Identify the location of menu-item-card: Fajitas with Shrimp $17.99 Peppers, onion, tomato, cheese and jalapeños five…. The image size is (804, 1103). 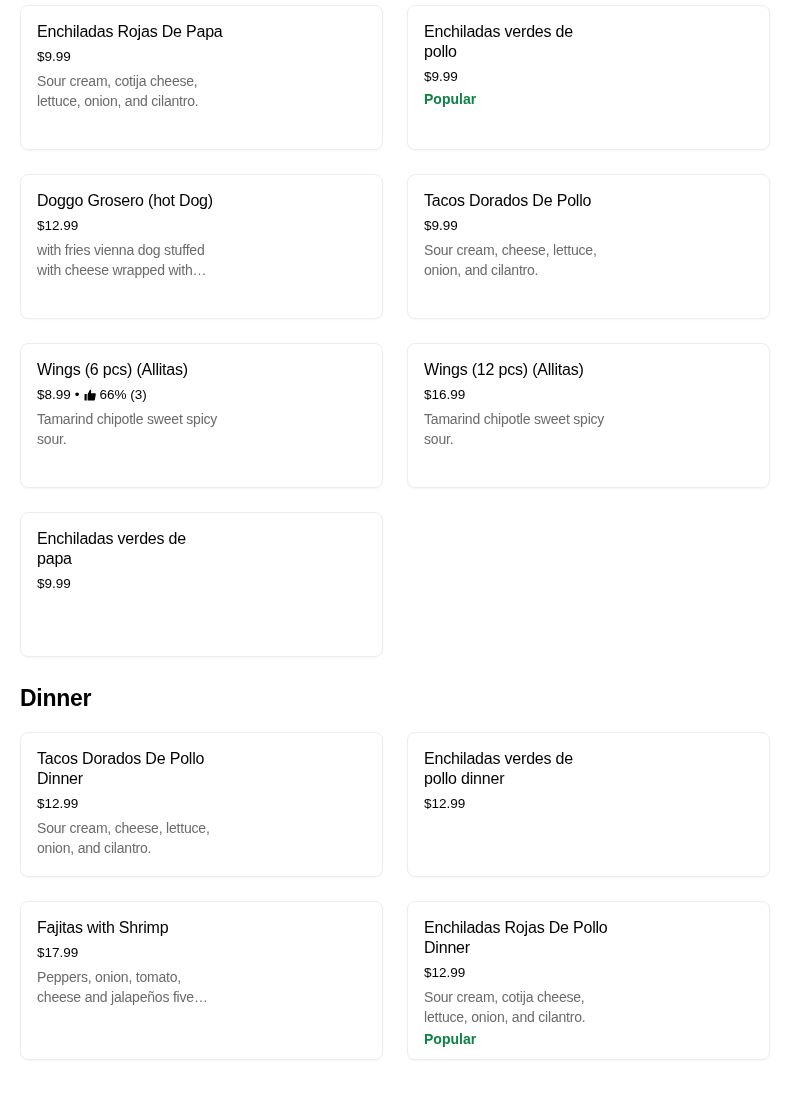
(201, 980).